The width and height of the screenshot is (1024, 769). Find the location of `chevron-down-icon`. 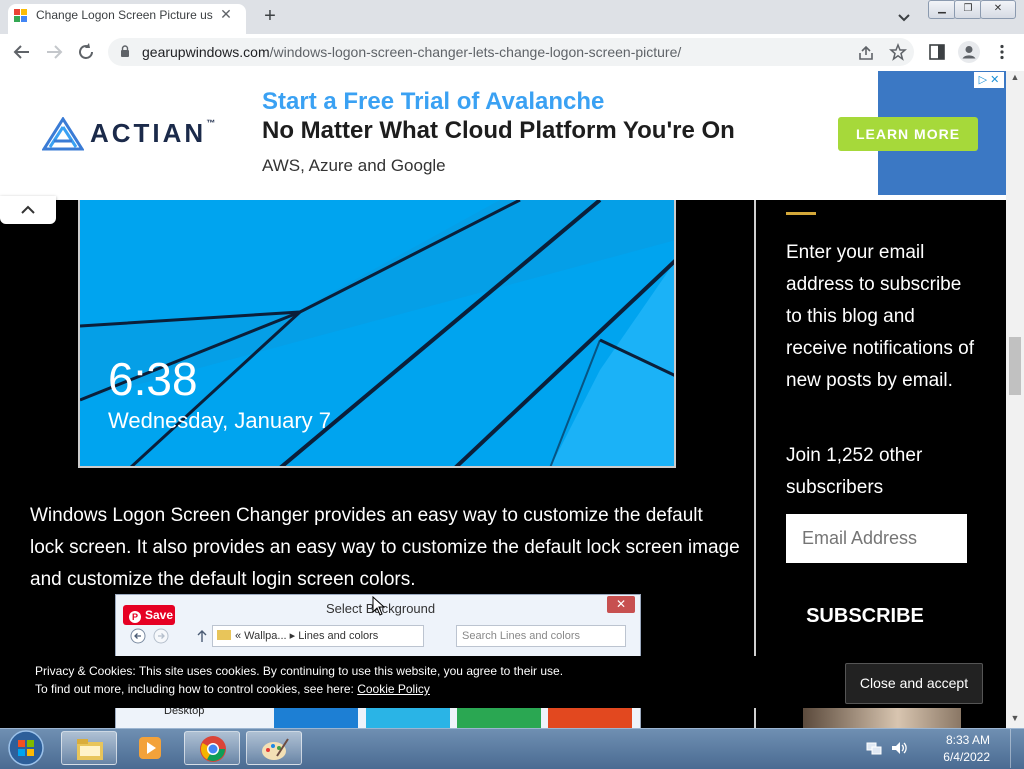

chevron-down-icon is located at coordinates (904, 18).